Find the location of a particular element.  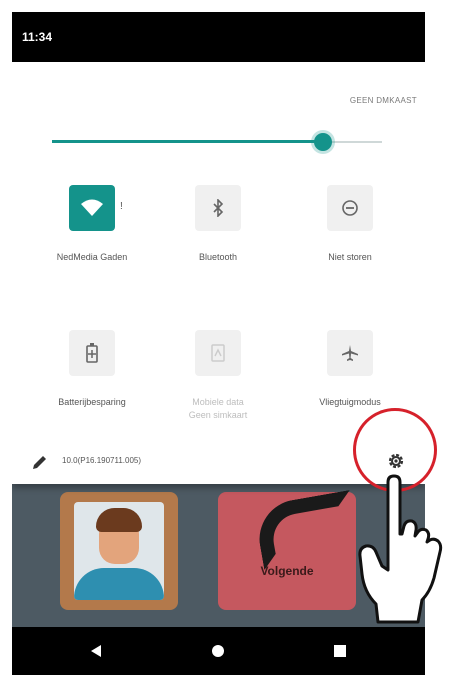

next-arrow-icon is located at coordinates (307, 530).